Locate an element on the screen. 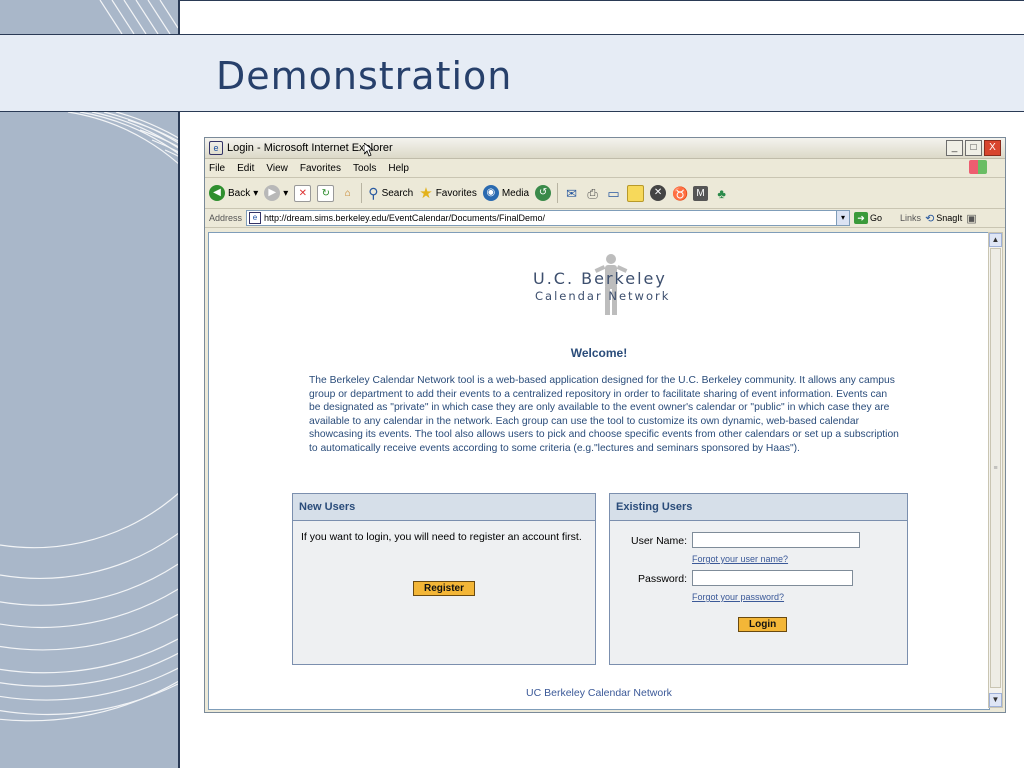  calendar-network-logo: U.C. Berkeley Calendar Network is located at coordinates (609, 285).